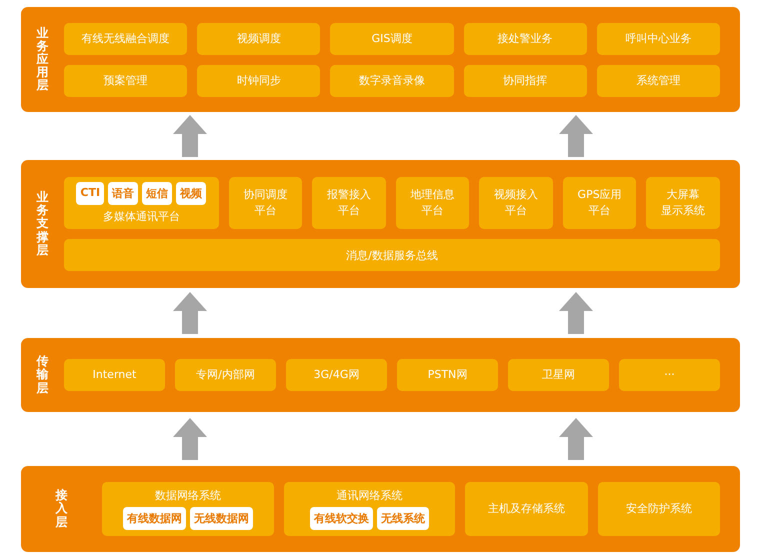 The height and width of the screenshot is (560, 760). What do you see at coordinates (669, 375) in the screenshot?
I see `module-label: ···` at bounding box center [669, 375].